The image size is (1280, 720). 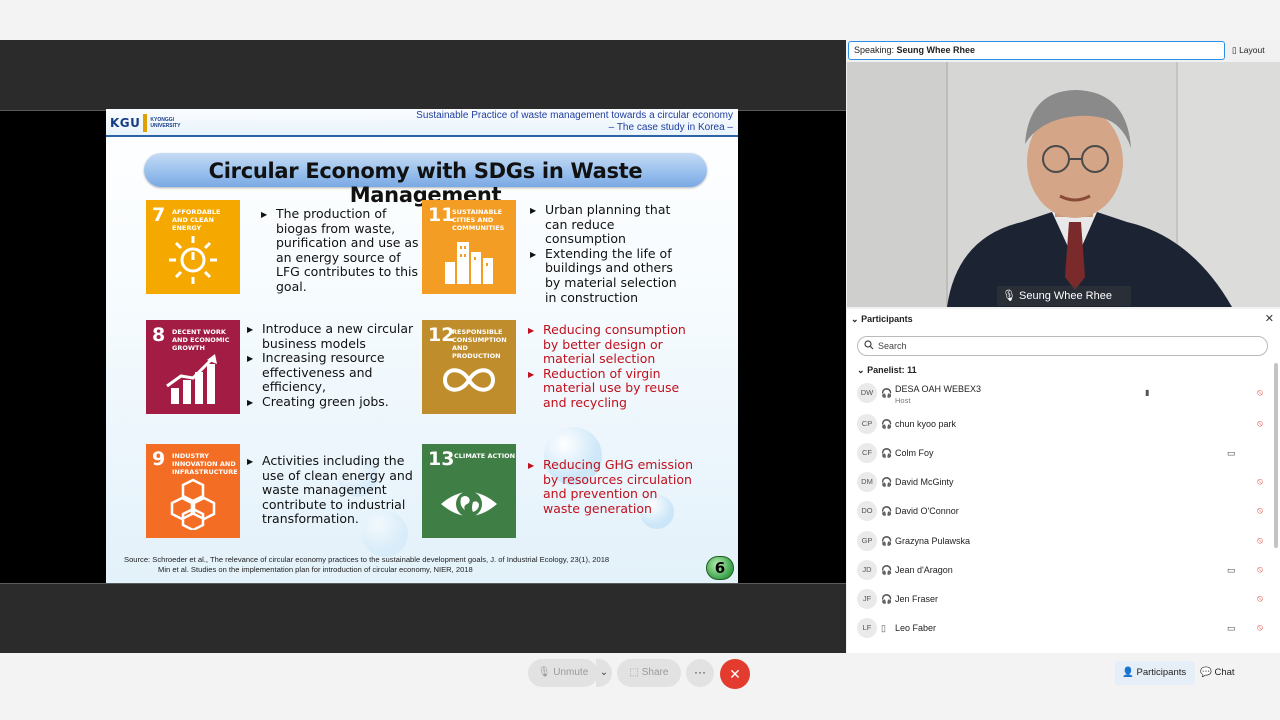 What do you see at coordinates (469, 263) in the screenshot?
I see `city-buildings-icon` at bounding box center [469, 263].